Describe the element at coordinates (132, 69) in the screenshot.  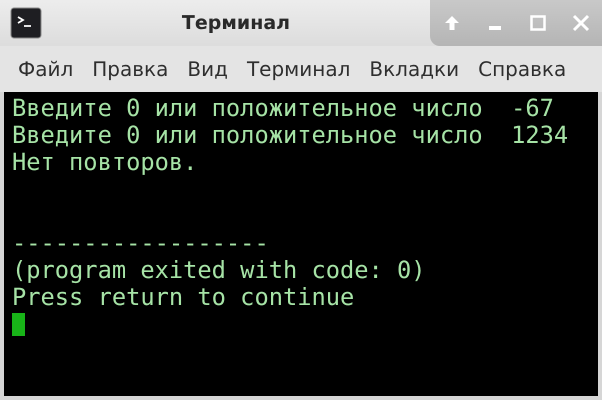
I see `menu-item: Правка` at that location.